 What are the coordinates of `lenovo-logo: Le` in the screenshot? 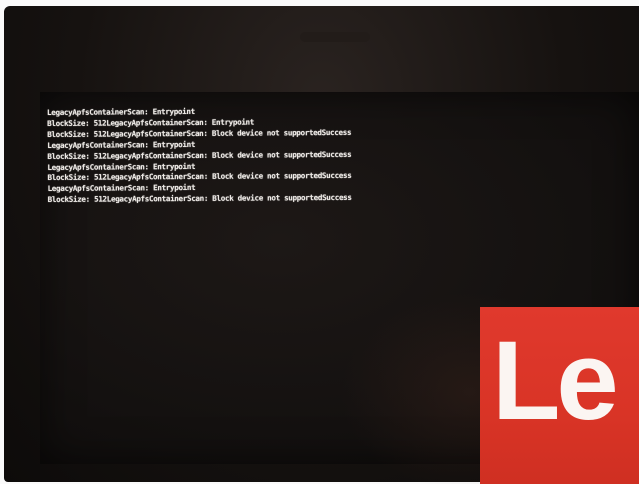 It's located at (559, 395).